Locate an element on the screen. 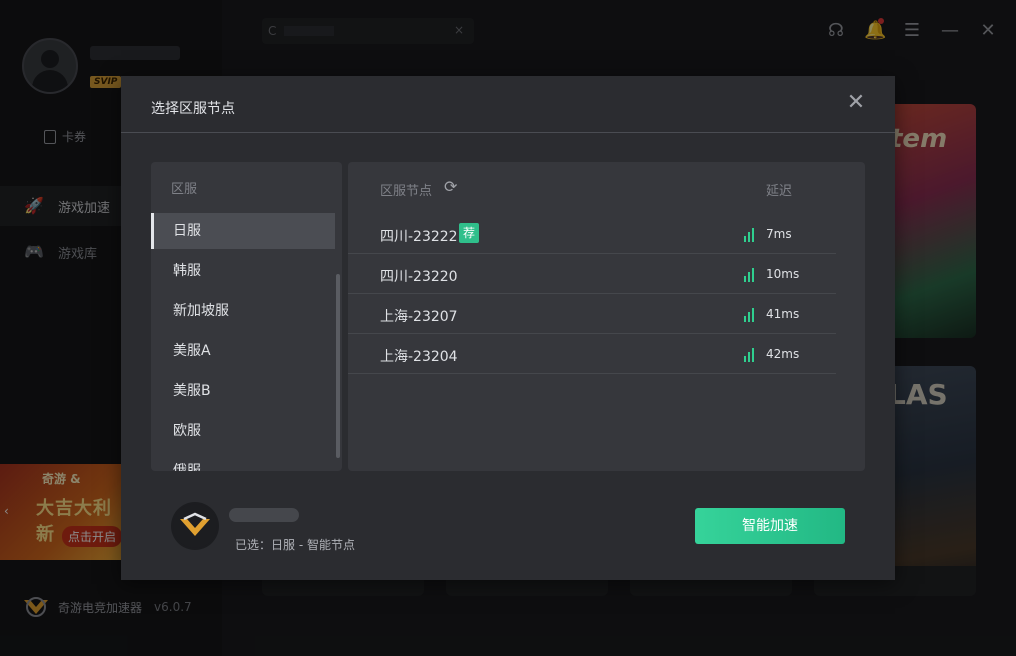 This screenshot has width=1016, height=656. smart-accelerate-button: 智能加速 is located at coordinates (770, 526).